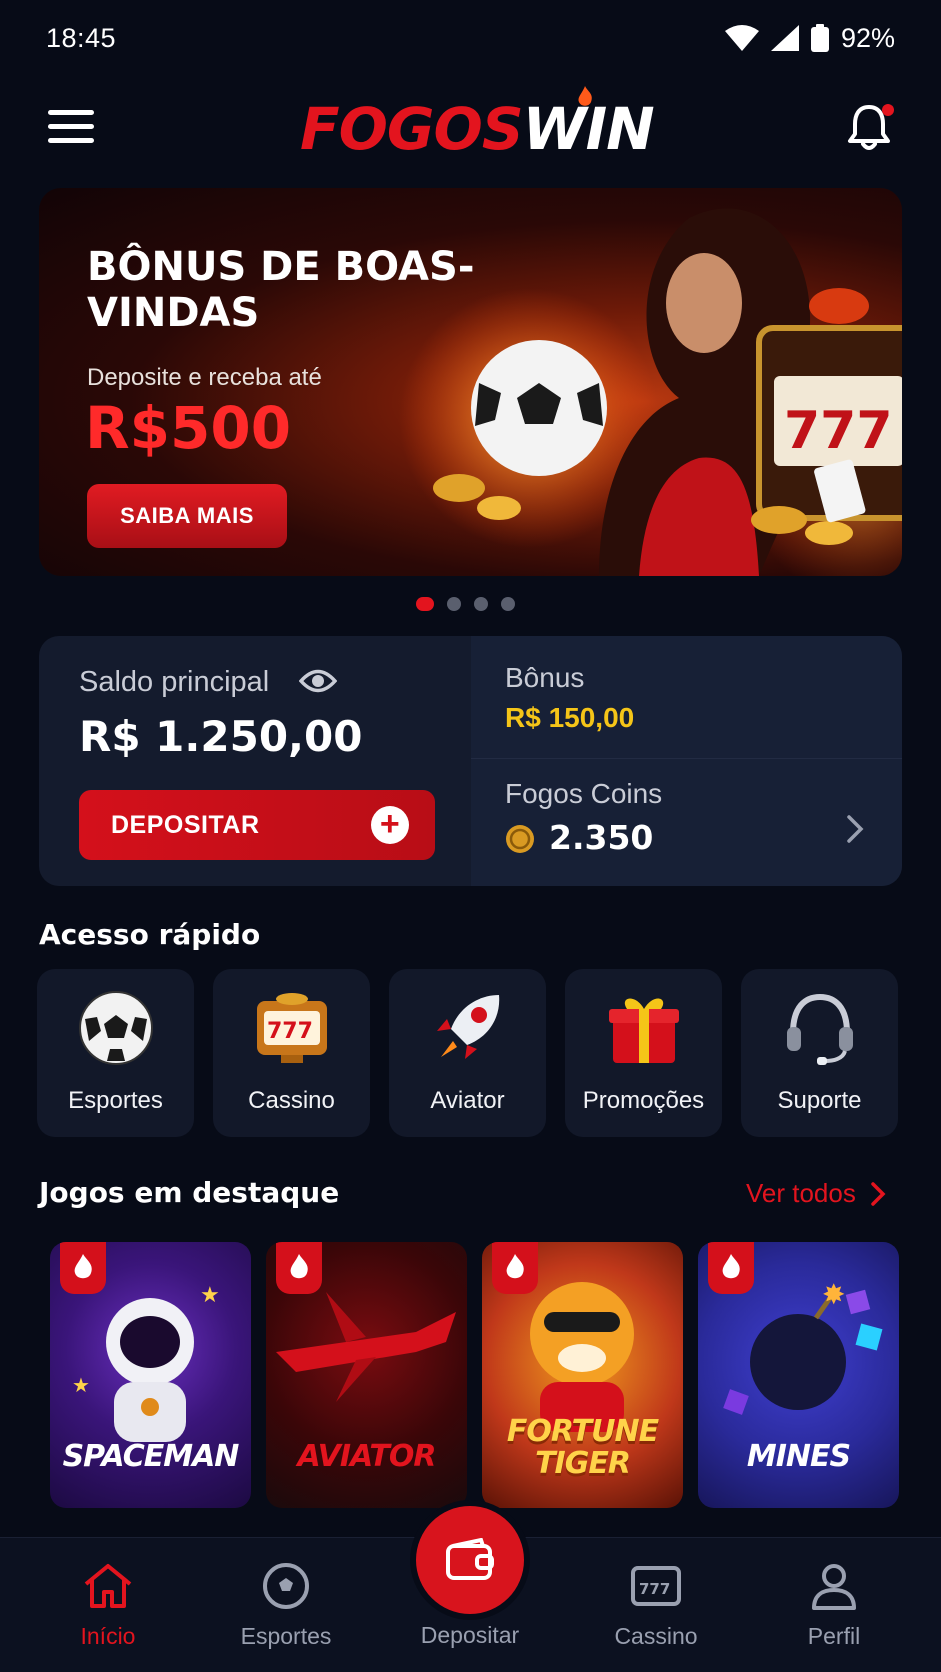  I want to click on quick-aviator-label: Aviator, so click(467, 1100).